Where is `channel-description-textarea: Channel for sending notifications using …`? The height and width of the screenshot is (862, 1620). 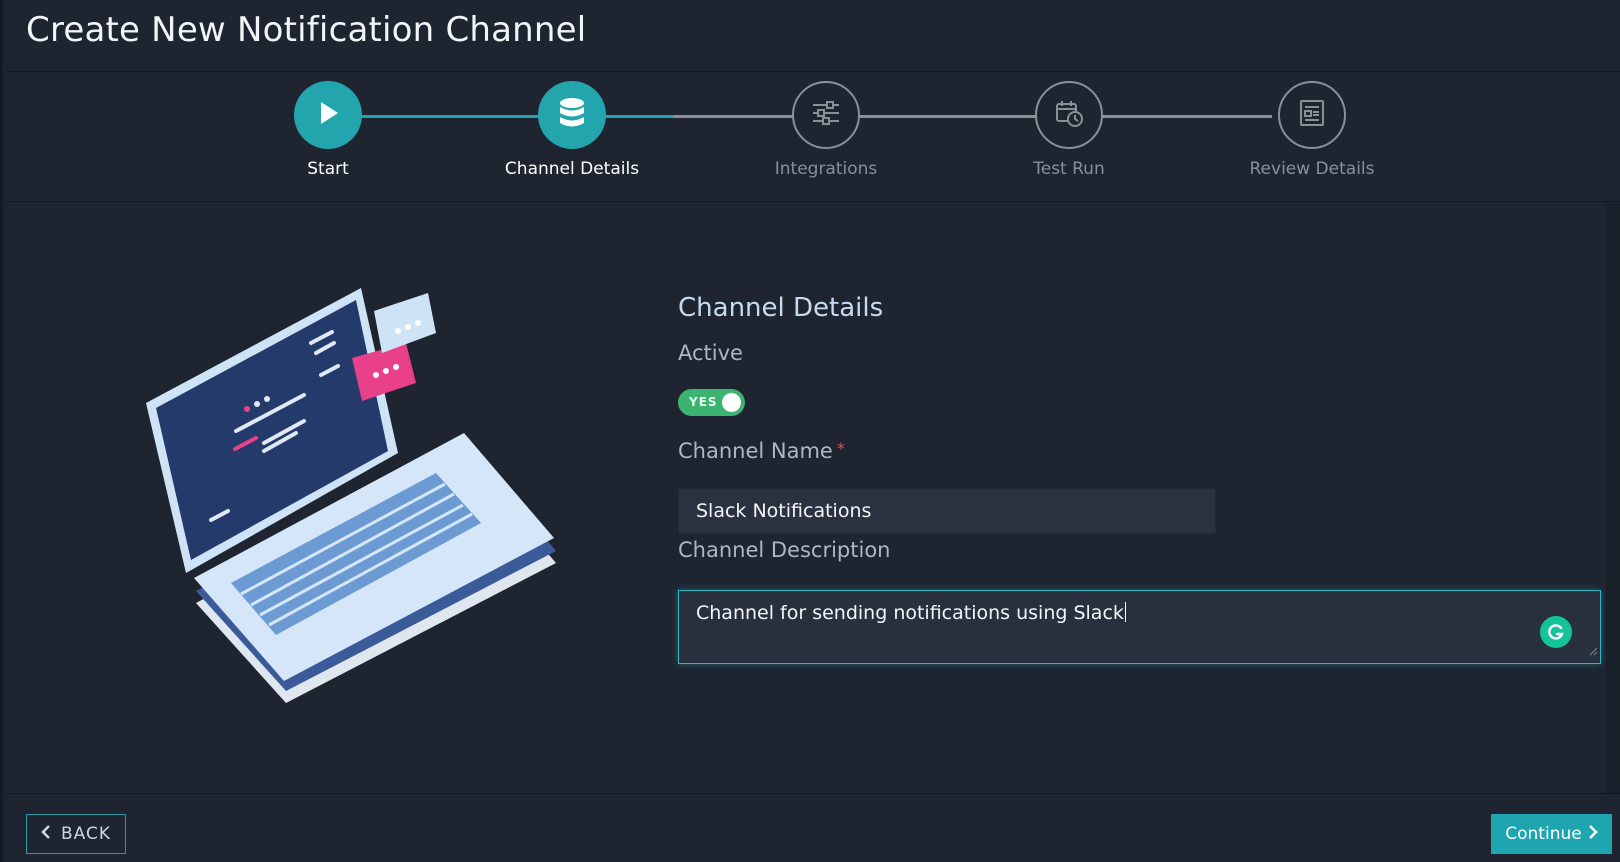
channel-description-textarea: Channel for sending notifications using … is located at coordinates (1139, 627).